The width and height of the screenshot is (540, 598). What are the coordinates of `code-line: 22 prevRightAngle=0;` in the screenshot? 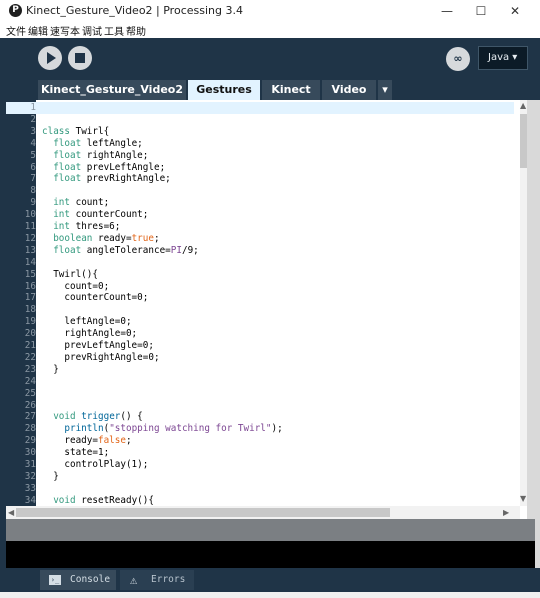 It's located at (260, 358).